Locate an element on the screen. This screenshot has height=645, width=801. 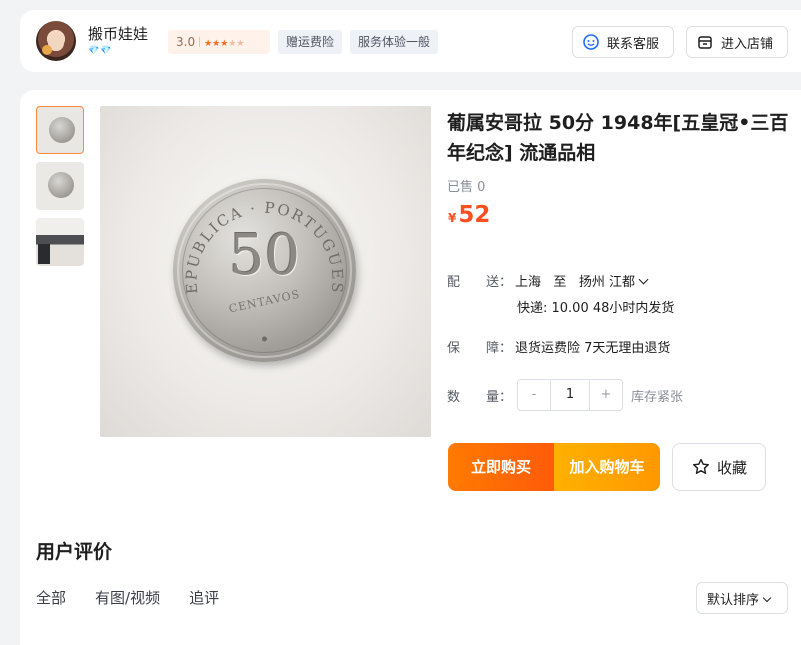
ship-destination-select: 扬州 江都 is located at coordinates (614, 282).